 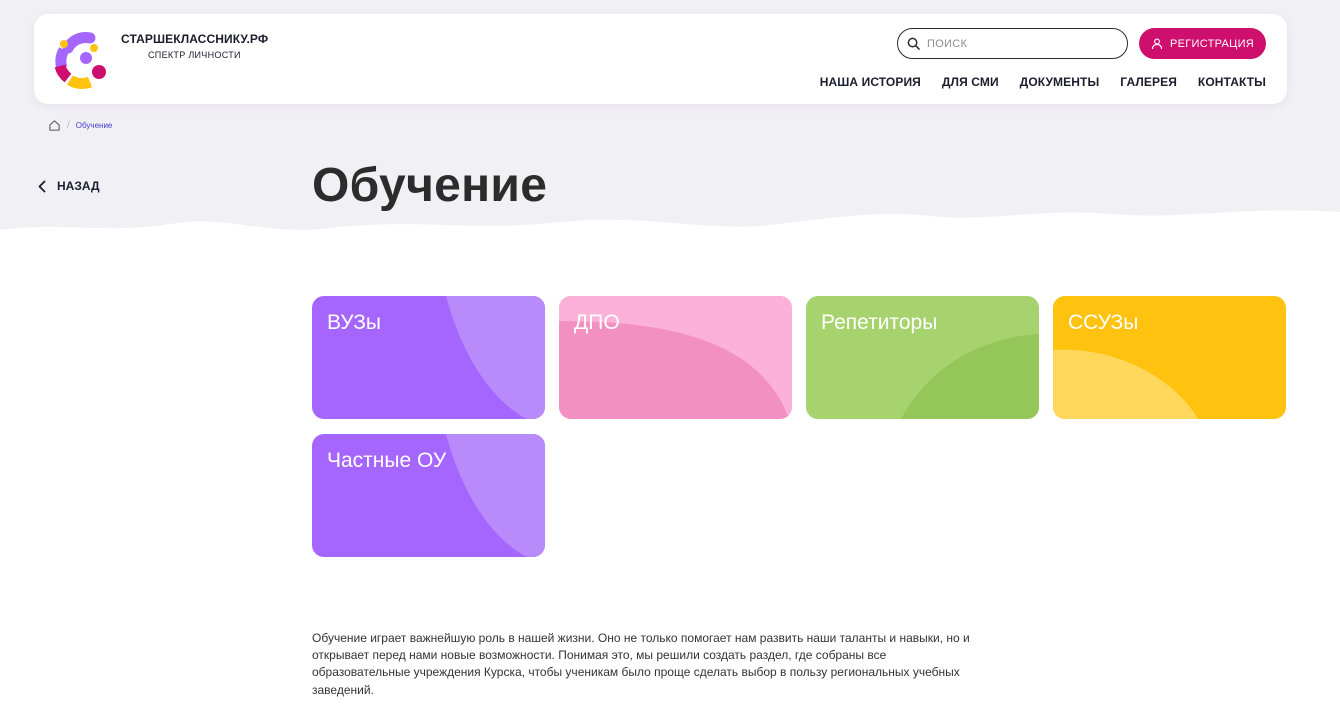 I want to click on chevron-left-icon, so click(x=42, y=186).